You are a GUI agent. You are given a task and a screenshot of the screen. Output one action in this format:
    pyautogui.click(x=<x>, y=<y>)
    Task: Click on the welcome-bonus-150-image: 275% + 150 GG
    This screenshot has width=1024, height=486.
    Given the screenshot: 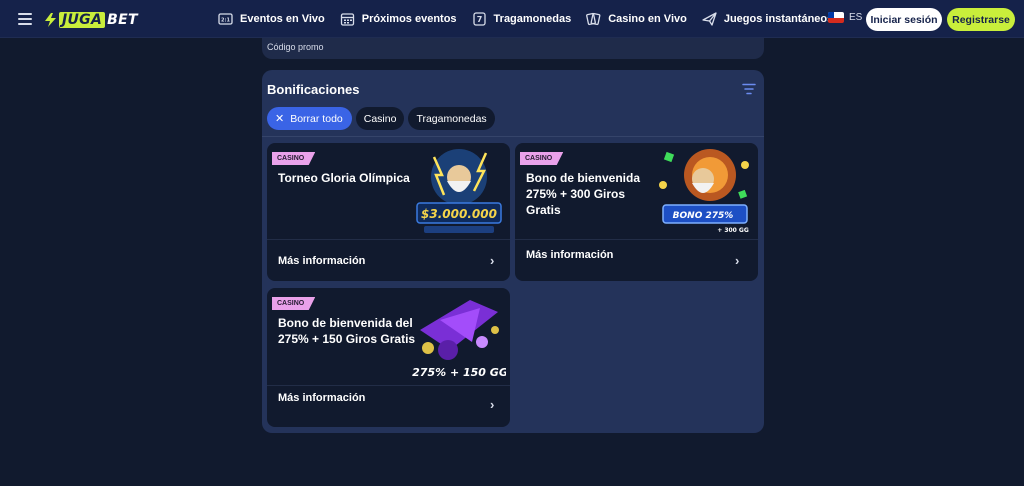 What is the action you would take?
    pyautogui.click(x=459, y=339)
    